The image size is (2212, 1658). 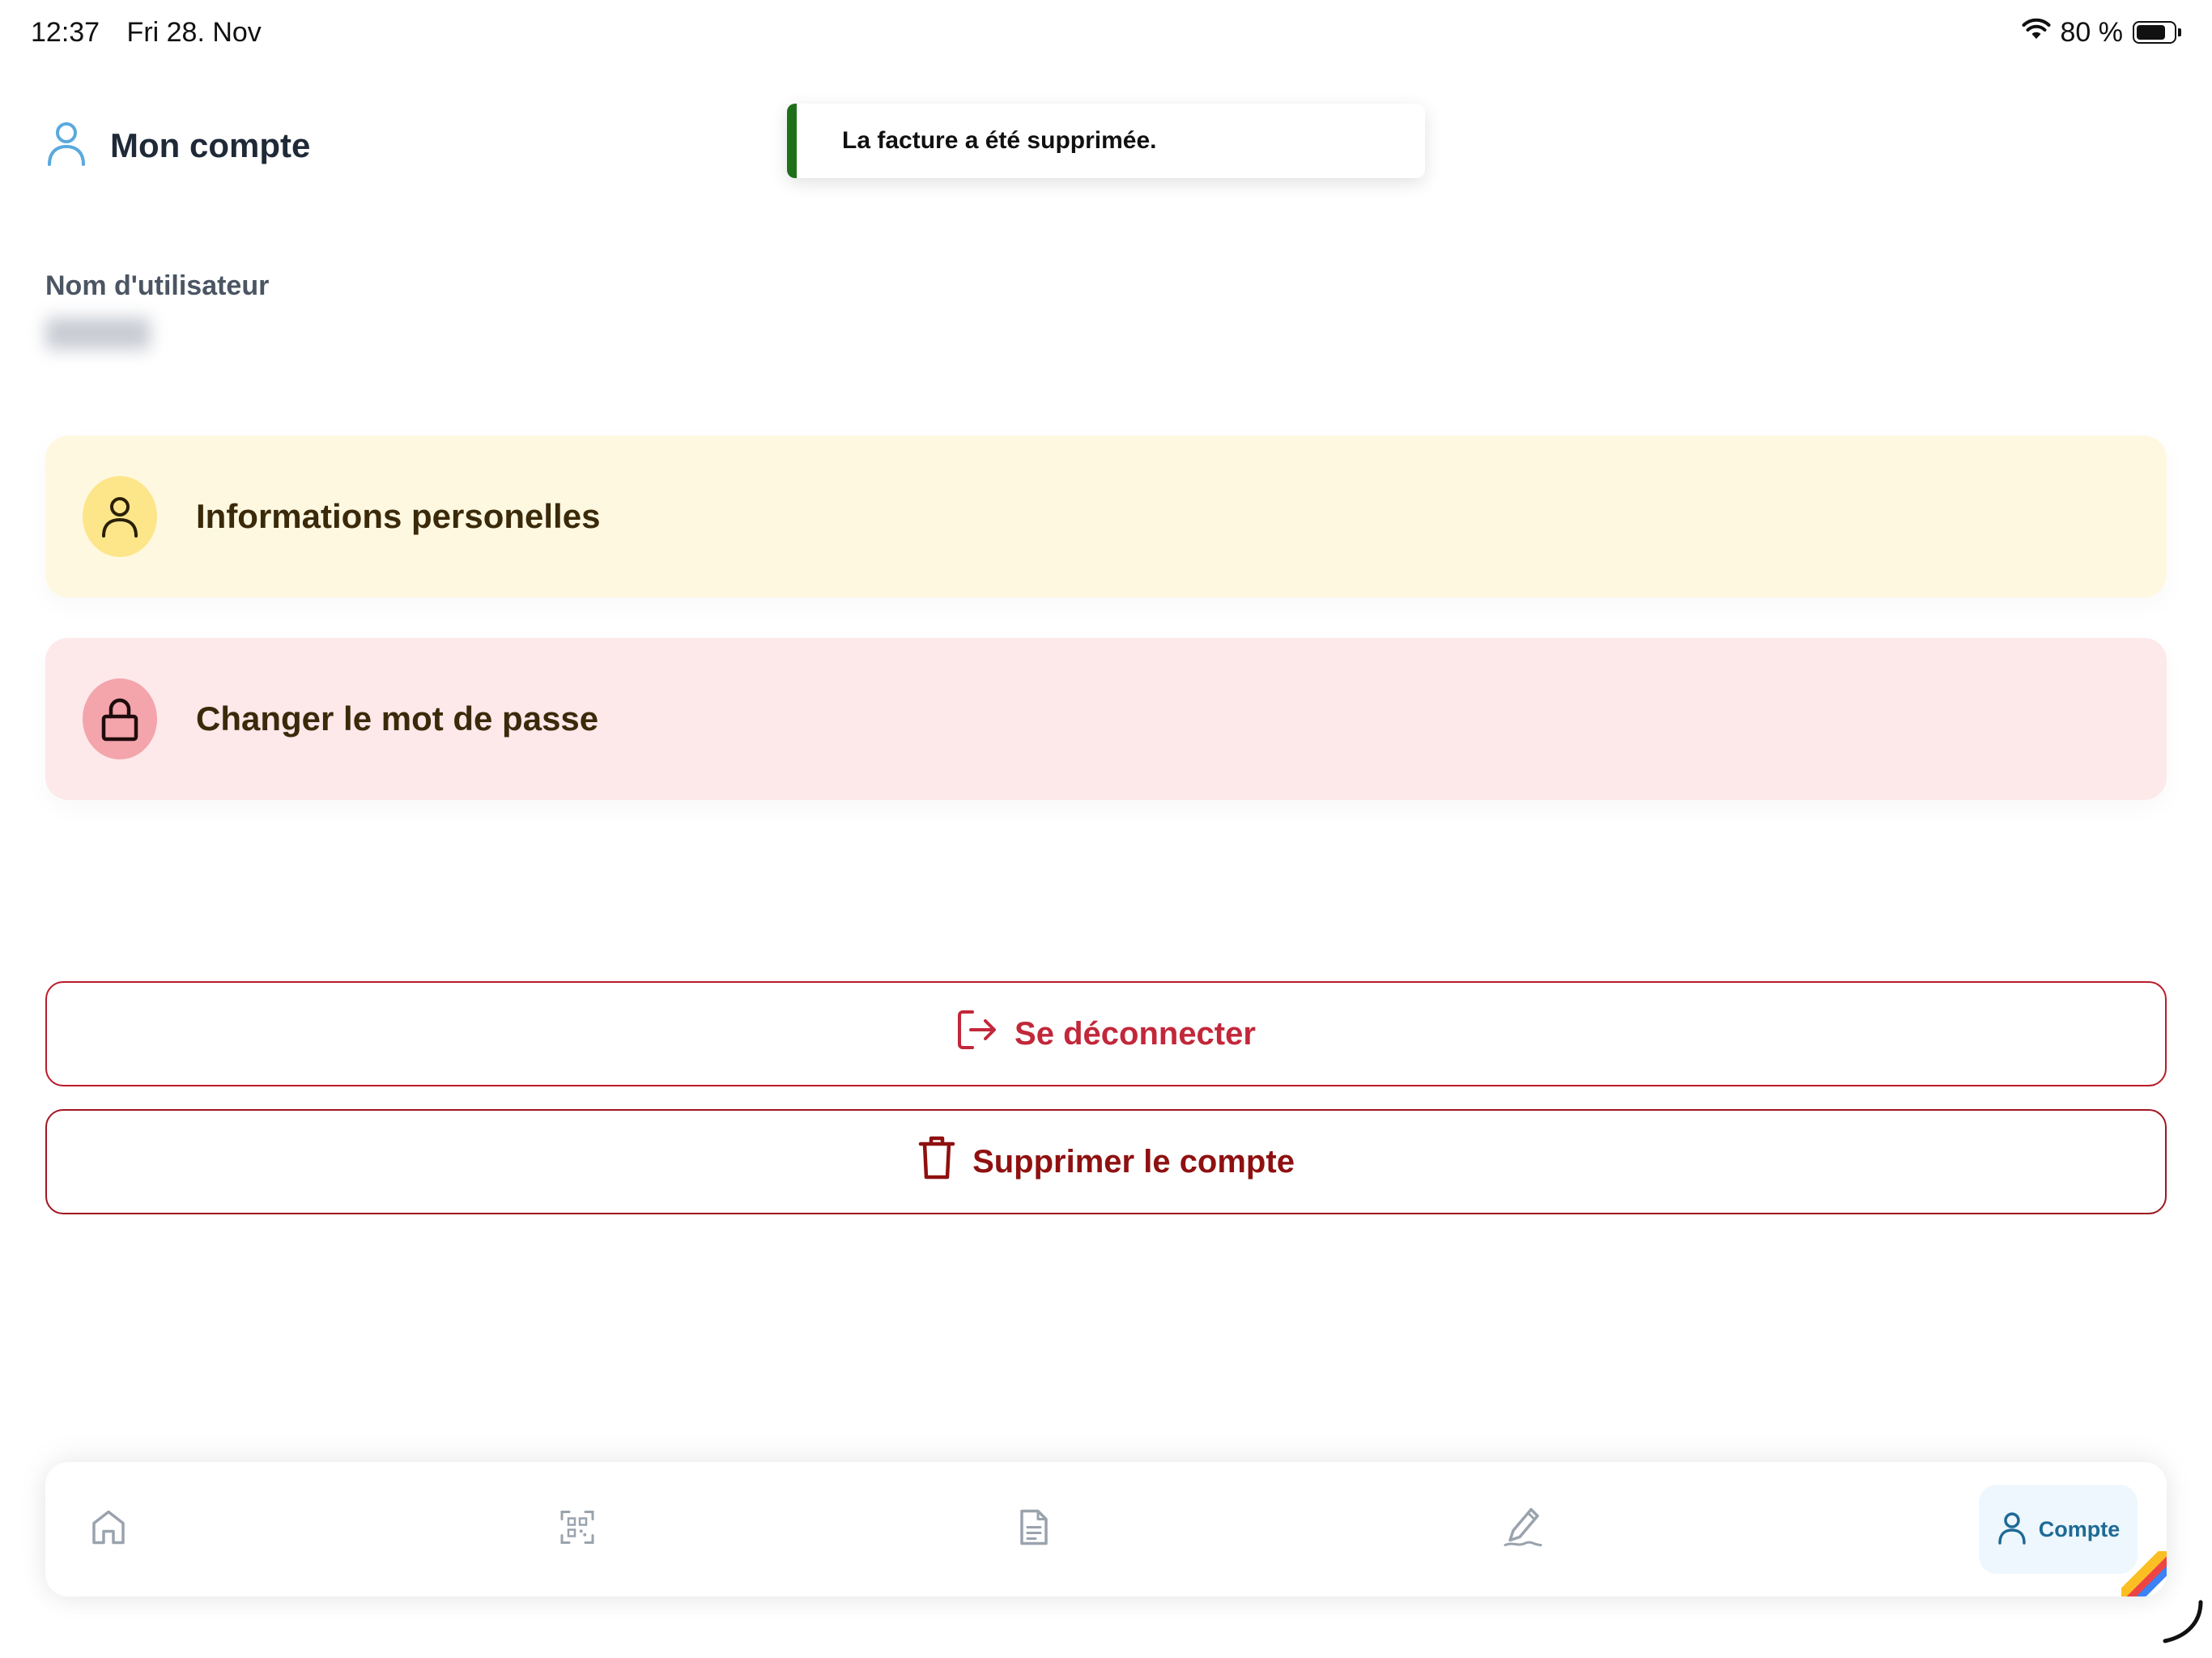 What do you see at coordinates (1106, 516) in the screenshot?
I see `personal-info-card: Informations personelles` at bounding box center [1106, 516].